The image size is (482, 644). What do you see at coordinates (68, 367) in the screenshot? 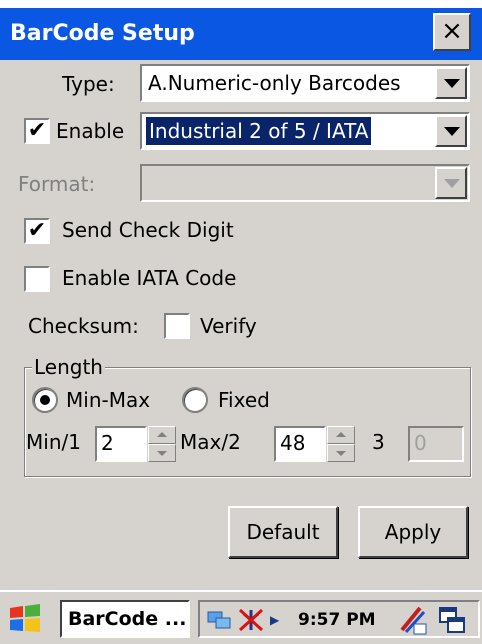
I see `length-group-title: Length` at bounding box center [68, 367].